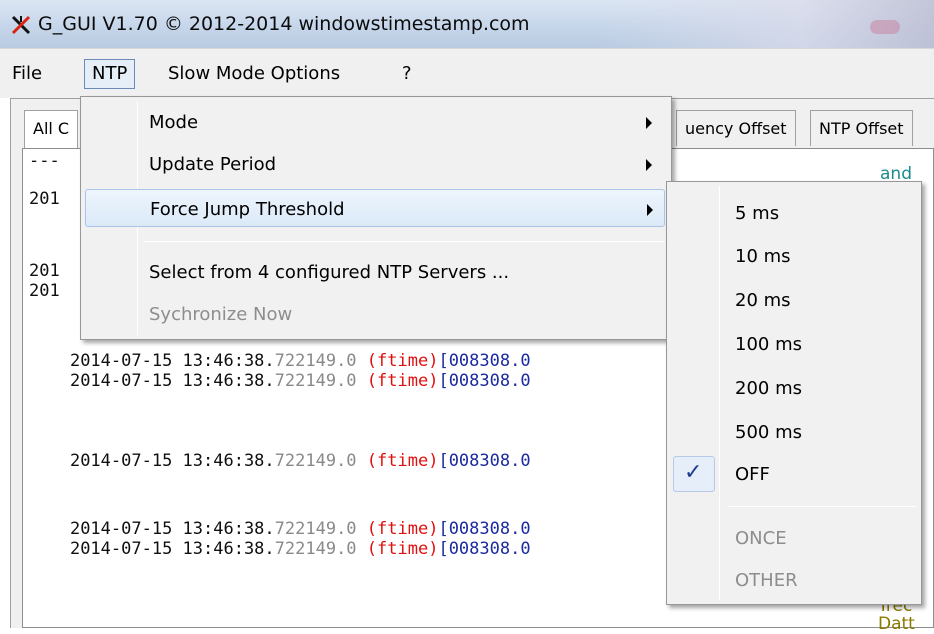 The width and height of the screenshot is (934, 634). What do you see at coordinates (793, 300) in the screenshot?
I see `threshold-item-20ms: 20 ms` at bounding box center [793, 300].